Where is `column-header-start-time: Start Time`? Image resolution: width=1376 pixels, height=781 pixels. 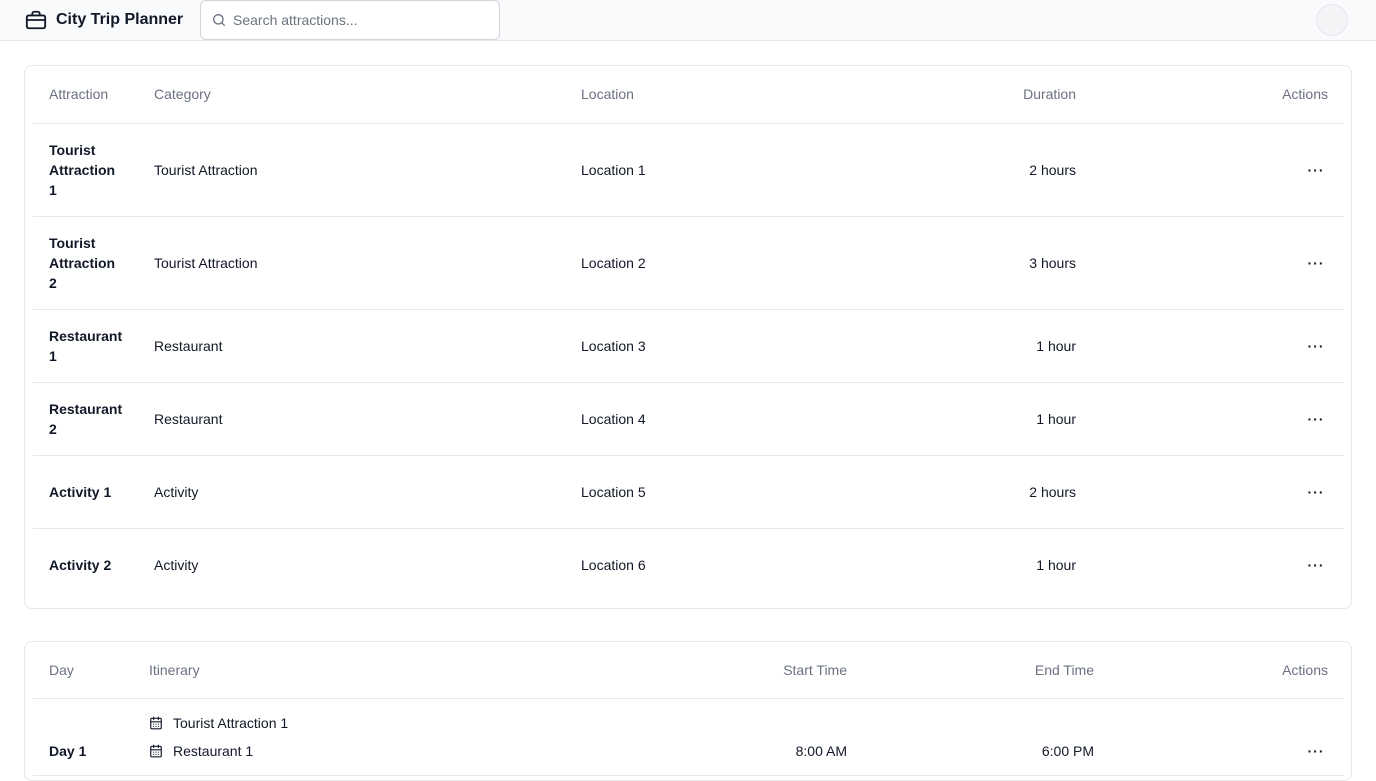
column-header-start-time: Start Time is located at coordinates (748, 670).